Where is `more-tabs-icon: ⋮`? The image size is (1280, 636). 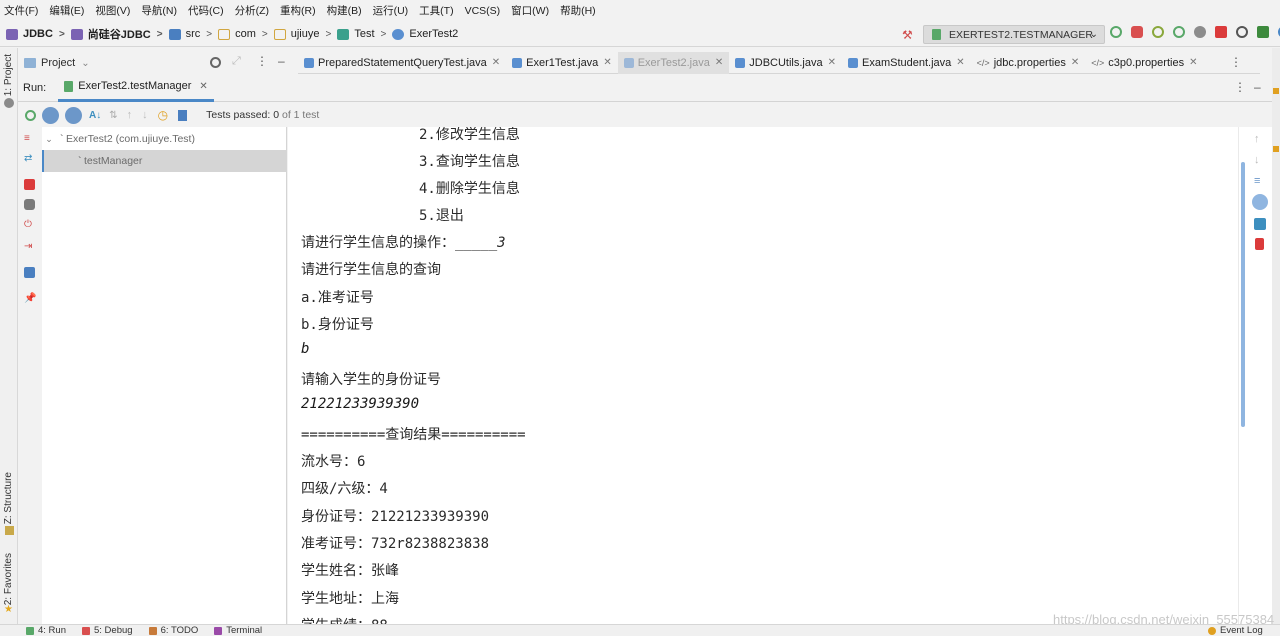
more-tabs-icon: ⋮ is located at coordinates (1236, 62).